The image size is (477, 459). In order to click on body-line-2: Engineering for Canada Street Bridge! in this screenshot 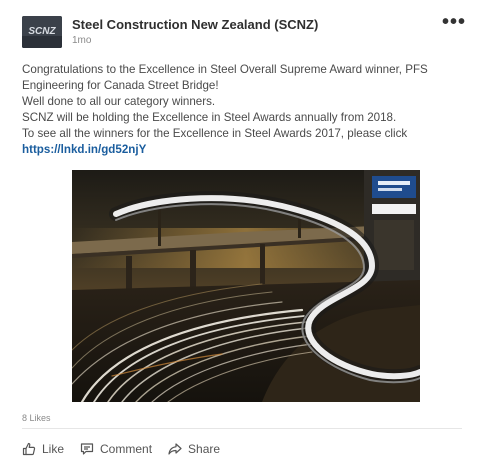, I will do `click(120, 85)`.